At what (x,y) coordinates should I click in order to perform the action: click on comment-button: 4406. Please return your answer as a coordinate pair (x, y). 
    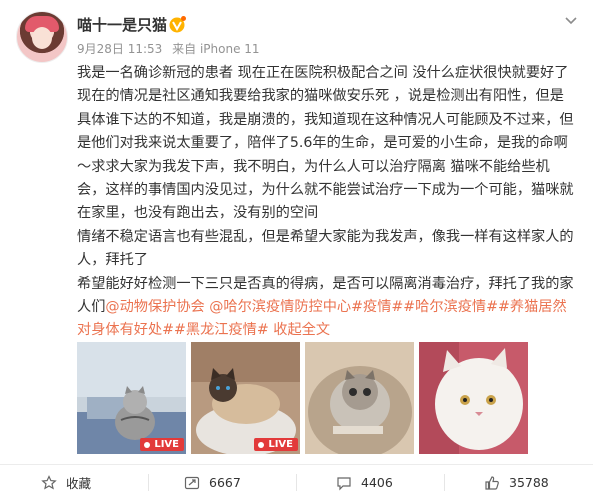
    Looking at the image, I should click on (364, 482).